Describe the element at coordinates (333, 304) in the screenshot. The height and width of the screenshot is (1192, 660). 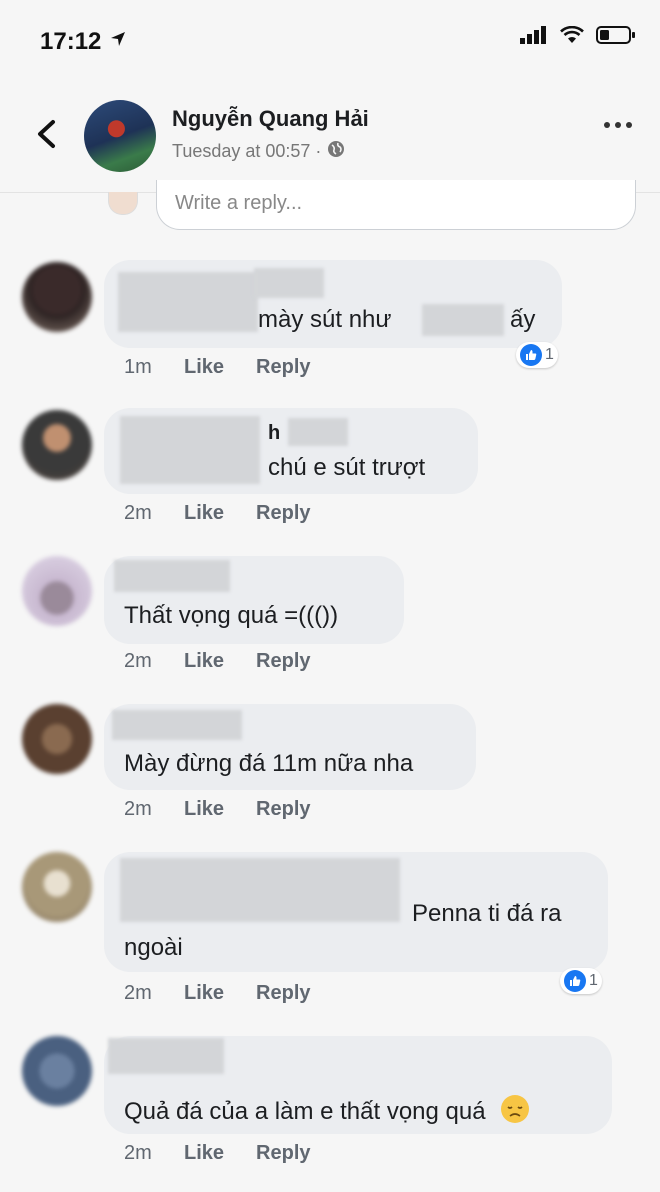
I see `comment-bubble: mày sút như ấy` at that location.